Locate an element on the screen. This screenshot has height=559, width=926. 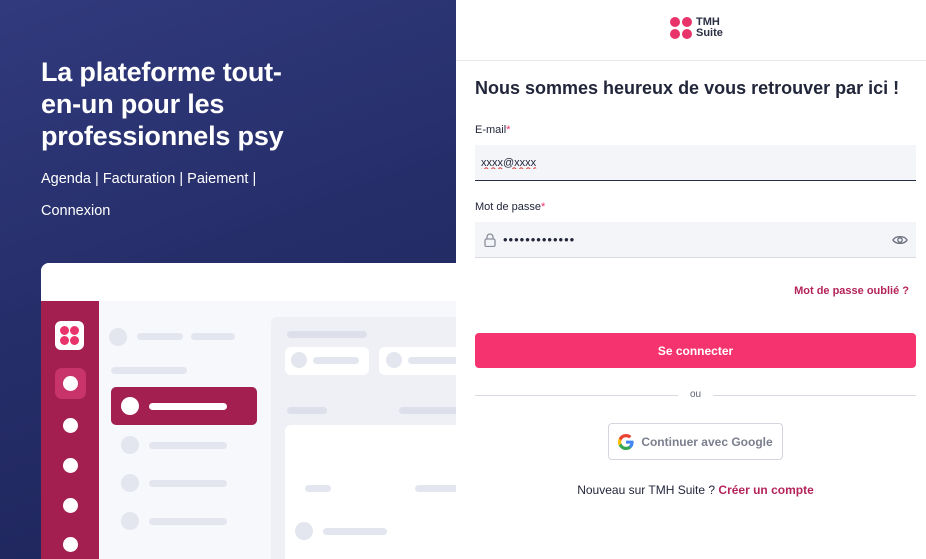
preview-topbar is located at coordinates (248, 282).